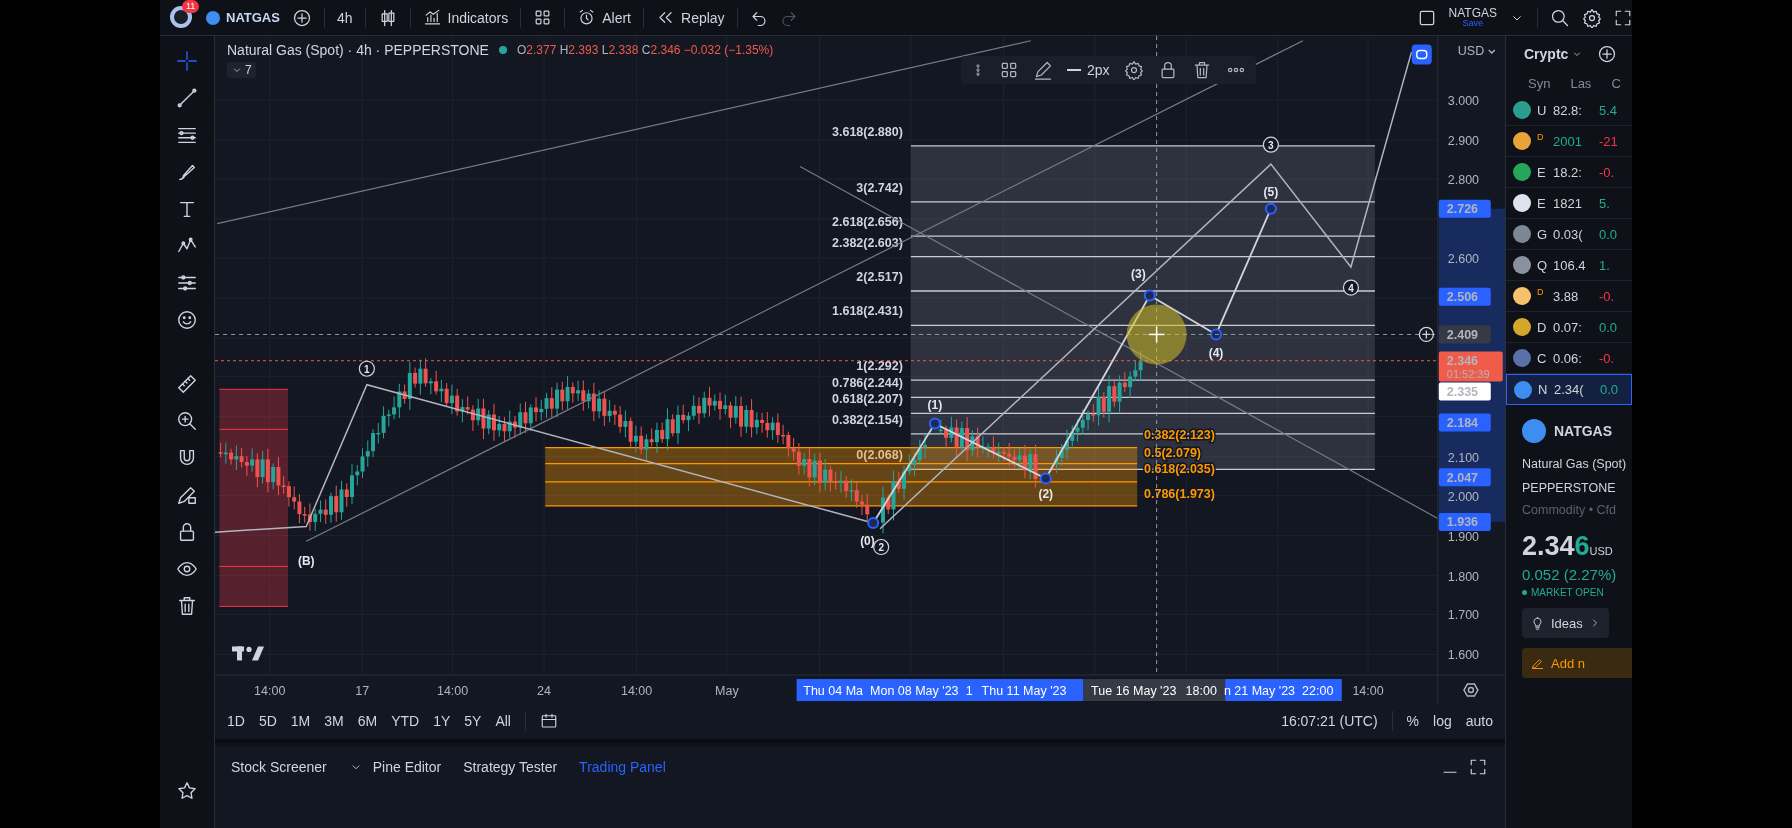 The width and height of the screenshot is (1792, 828). What do you see at coordinates (604, 17) in the screenshot?
I see `alert-button: Alert` at bounding box center [604, 17].